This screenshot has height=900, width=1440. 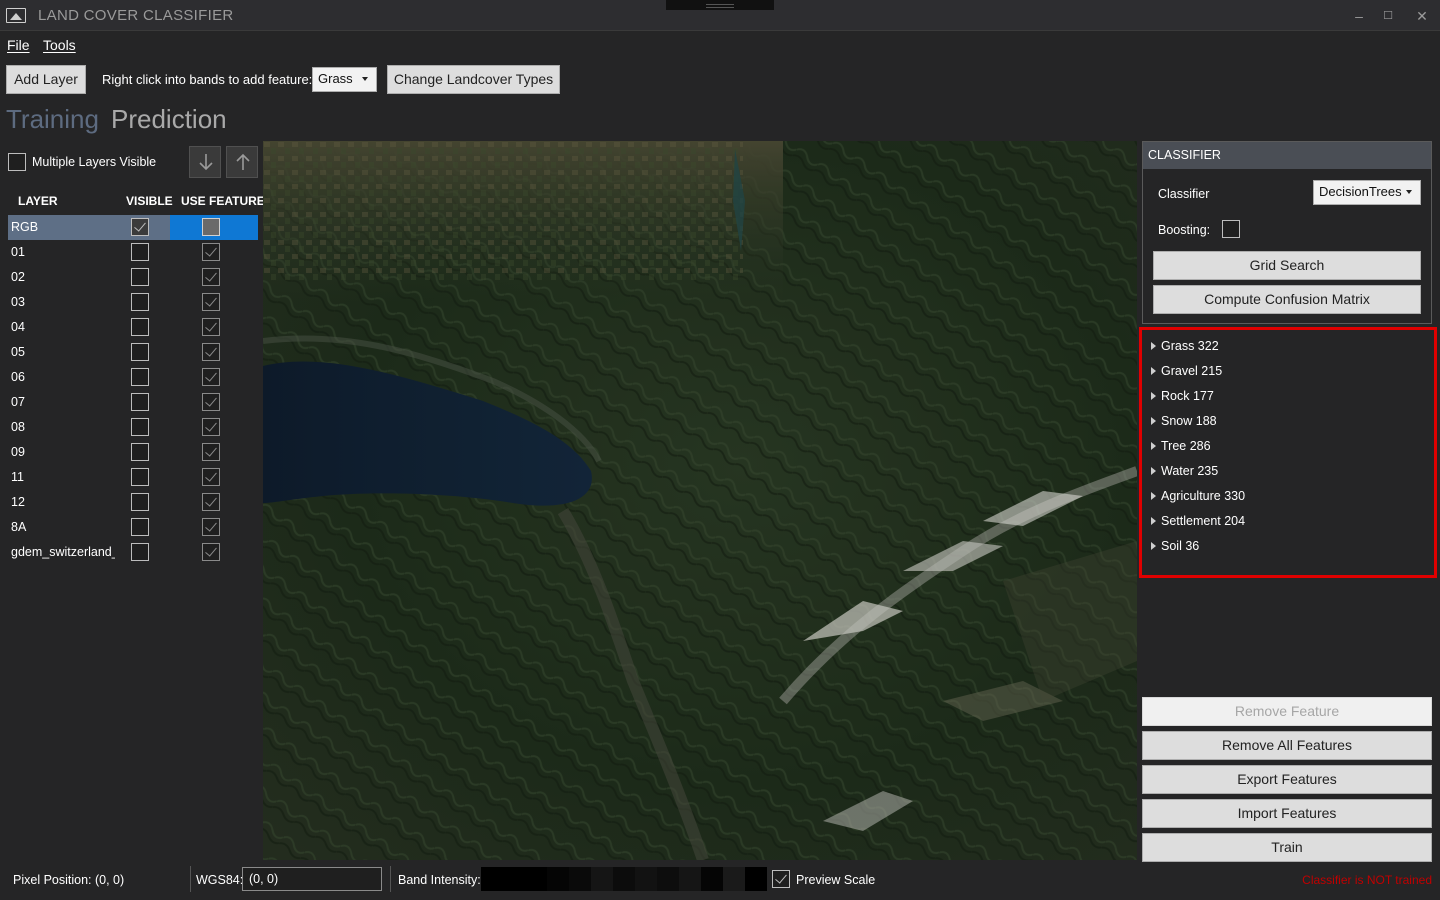 I want to click on layer-name: 04, so click(x=18, y=327).